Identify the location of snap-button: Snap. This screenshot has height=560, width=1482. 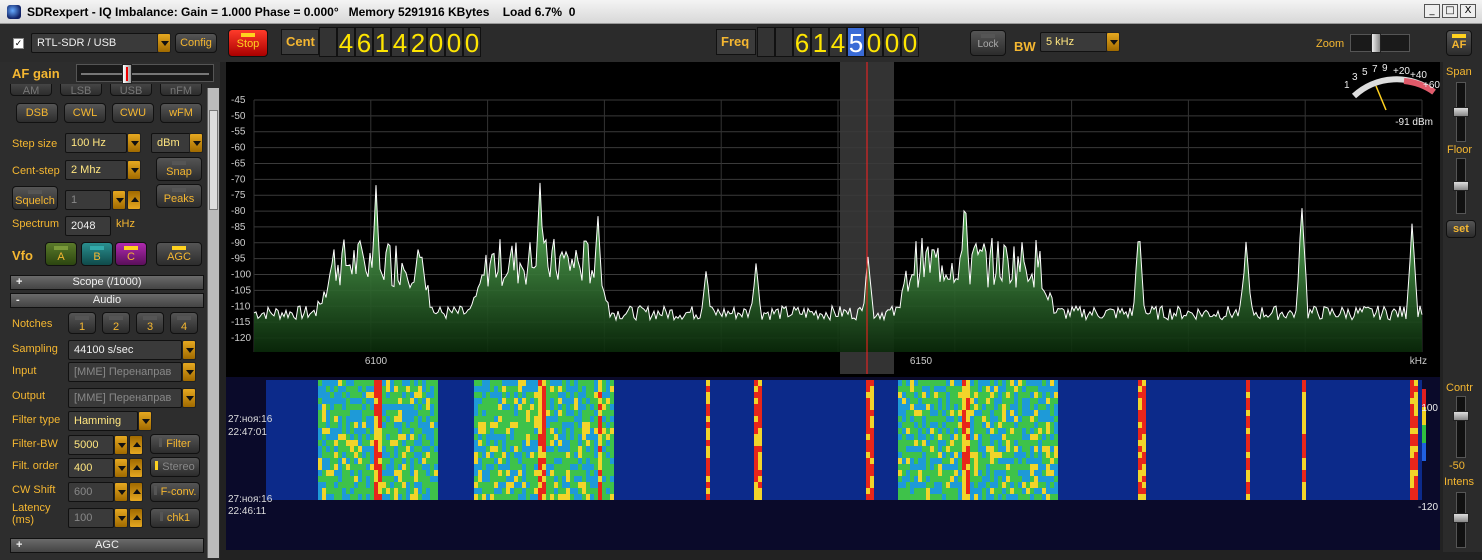
(179, 169).